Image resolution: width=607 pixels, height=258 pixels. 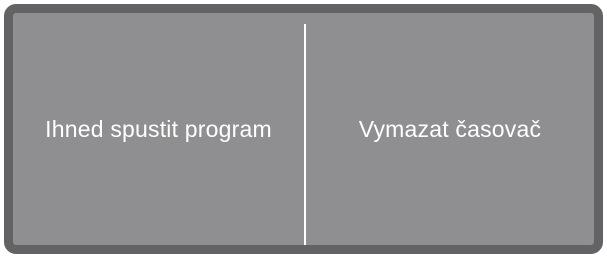 I want to click on start-program-now-label: Ihned spustit program, so click(x=158, y=128).